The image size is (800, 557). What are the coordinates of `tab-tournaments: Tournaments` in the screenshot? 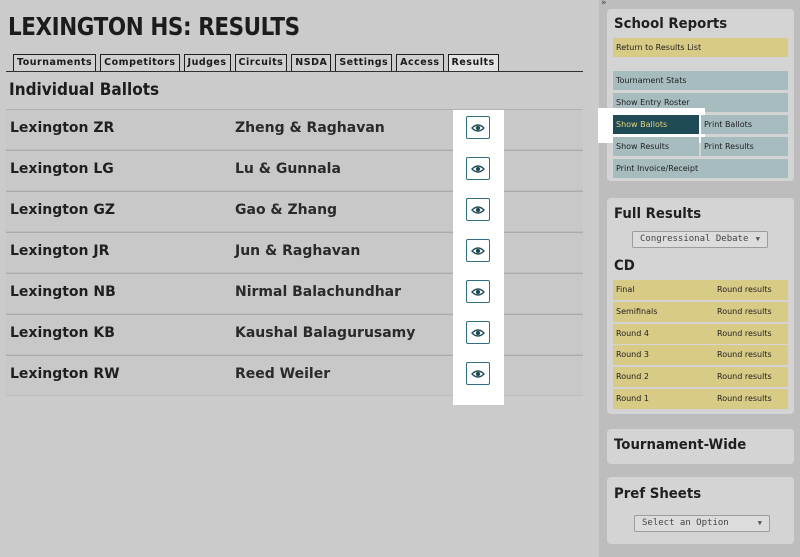 It's located at (55, 62).